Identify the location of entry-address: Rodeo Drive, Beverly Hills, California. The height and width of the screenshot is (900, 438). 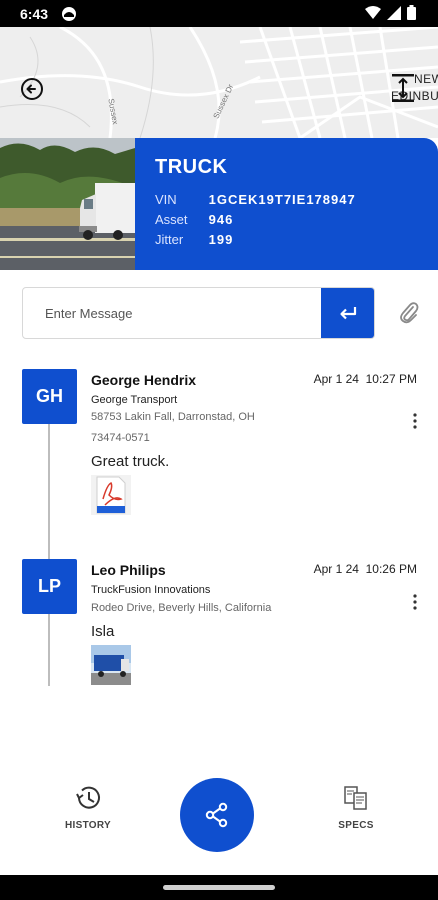
(241, 608).